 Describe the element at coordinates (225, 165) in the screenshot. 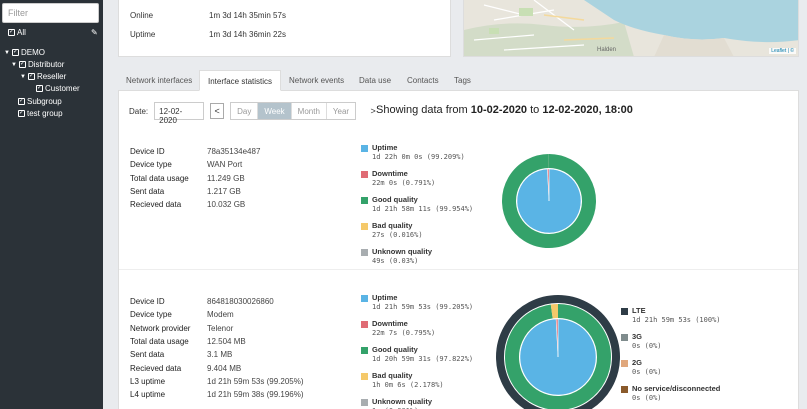

I see `info-value: WAN Port` at that location.